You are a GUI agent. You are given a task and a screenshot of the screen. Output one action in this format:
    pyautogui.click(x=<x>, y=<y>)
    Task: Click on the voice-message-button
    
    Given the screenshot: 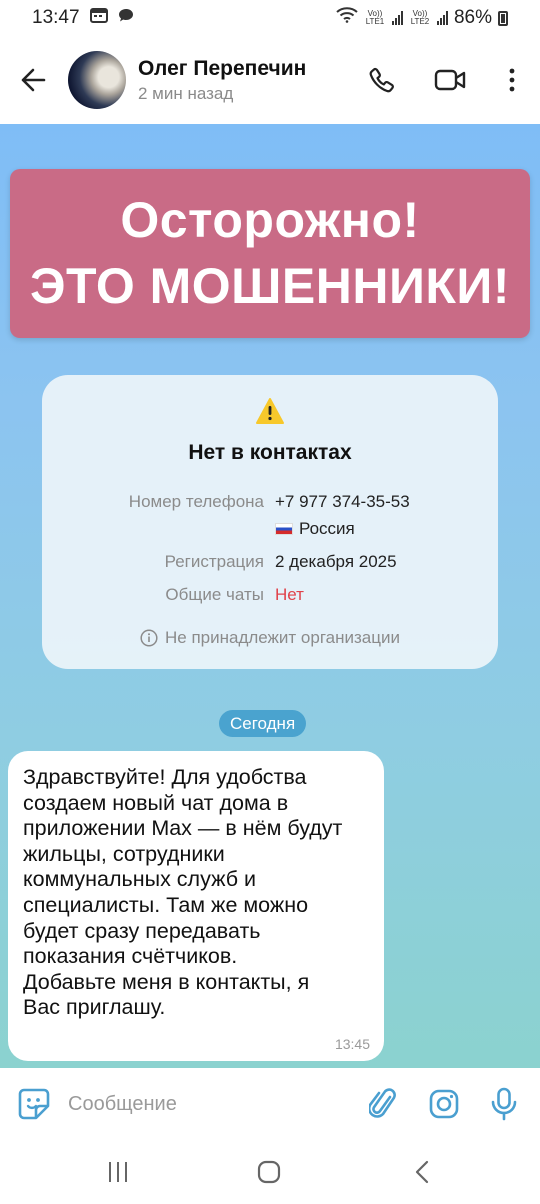 What is the action you would take?
    pyautogui.click(x=504, y=1104)
    